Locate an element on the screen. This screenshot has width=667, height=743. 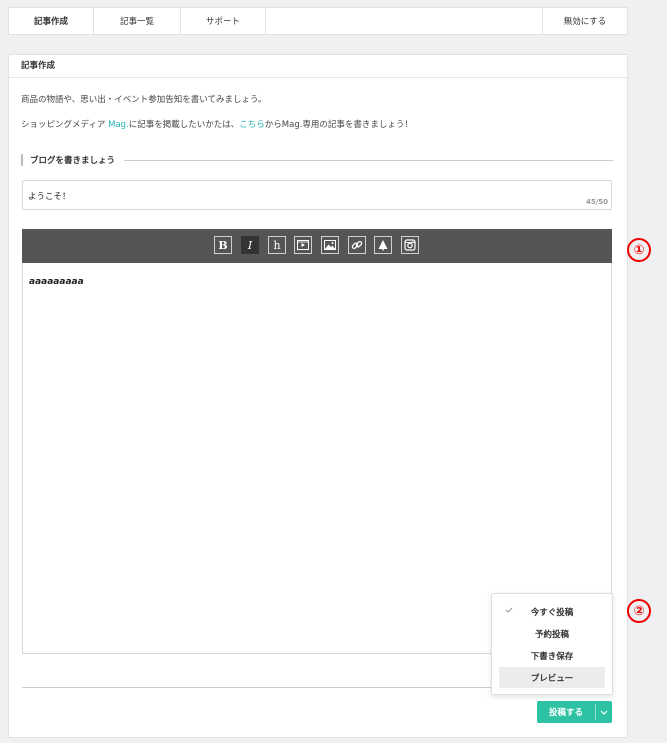
menu-item-schedule: 予約投稿 is located at coordinates (552, 633).